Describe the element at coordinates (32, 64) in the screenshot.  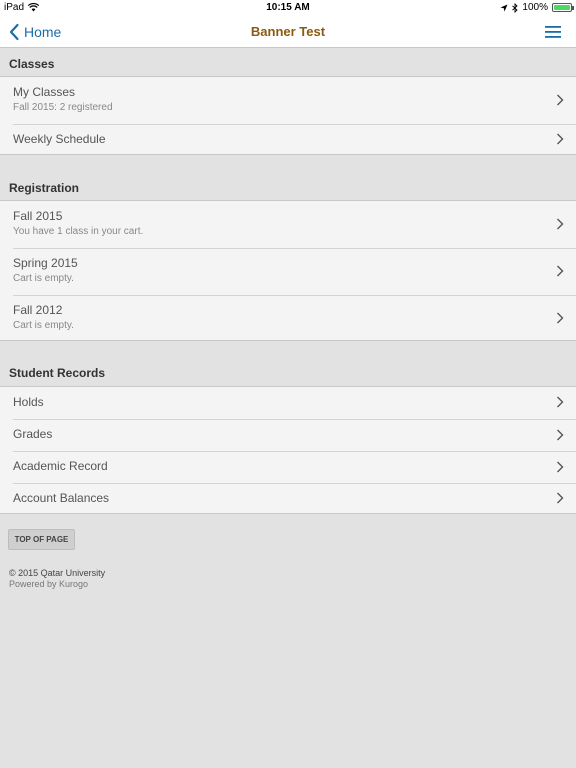
I see `section-header-classes: Classes` at that location.